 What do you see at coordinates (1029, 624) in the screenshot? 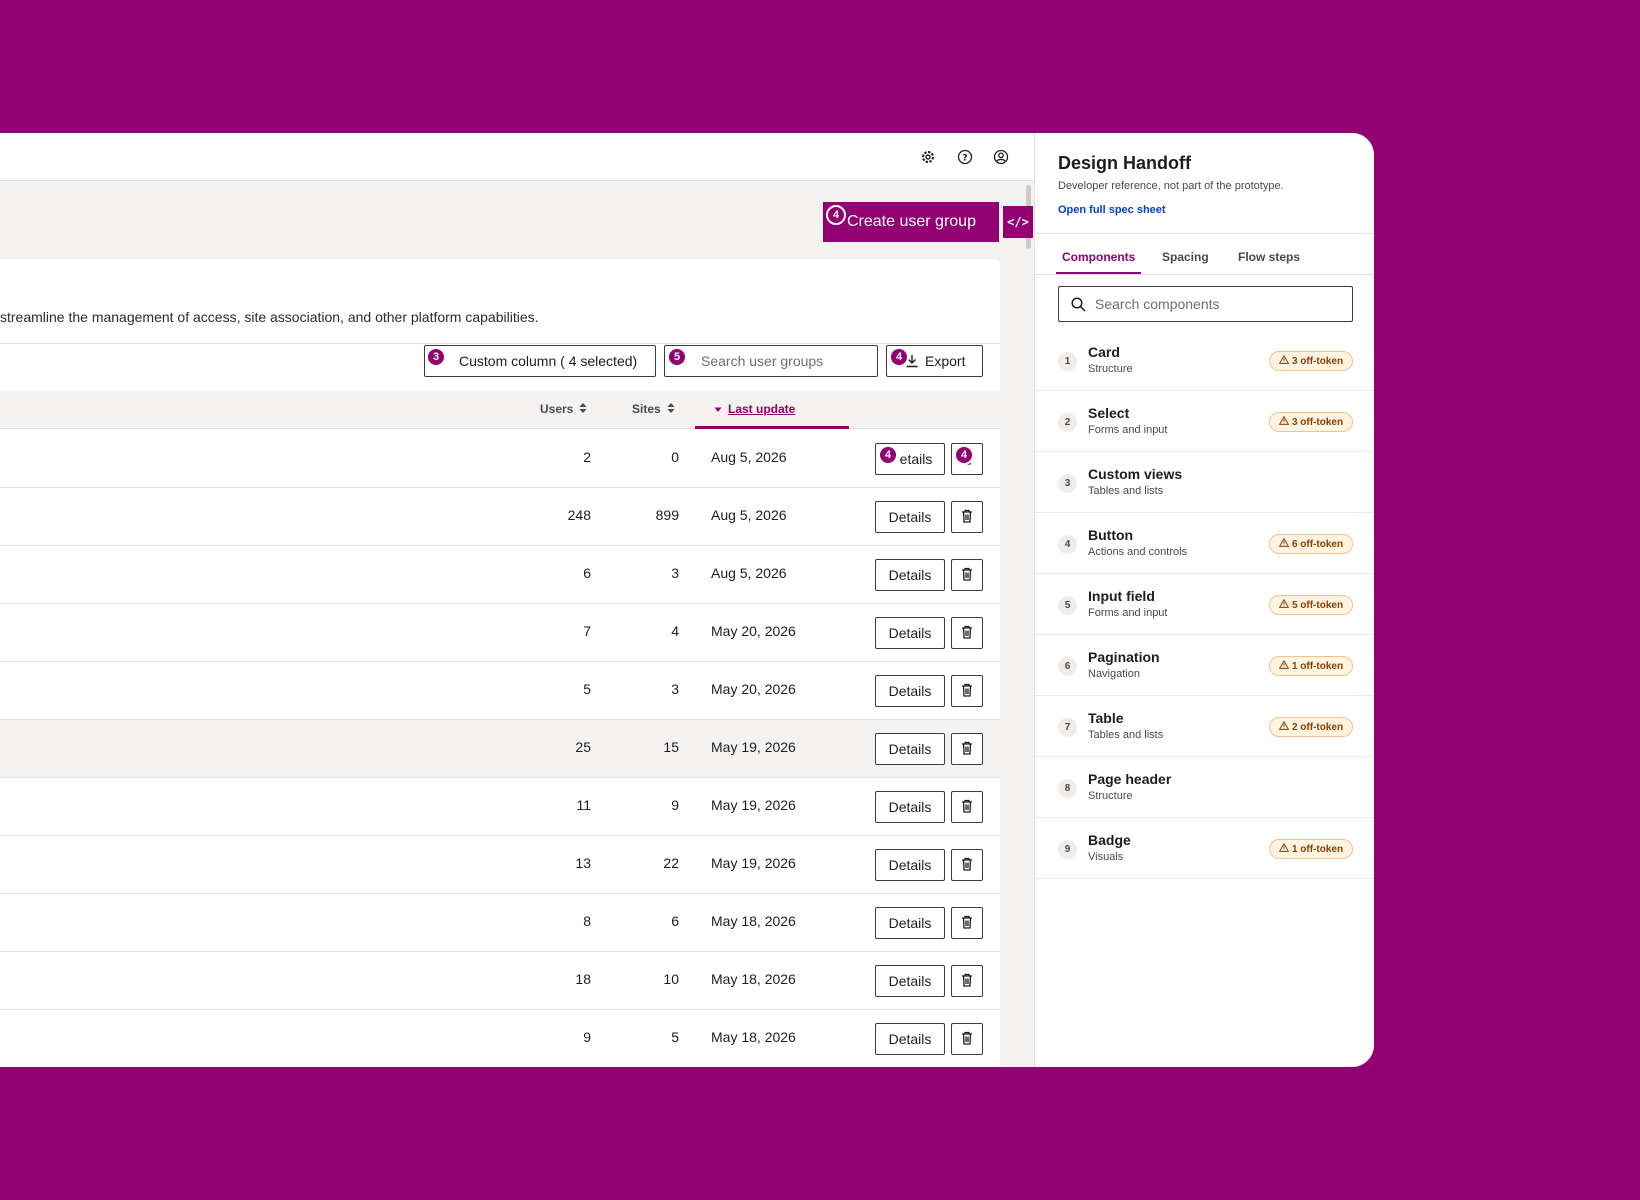
I see `scrollbar-track` at bounding box center [1029, 624].